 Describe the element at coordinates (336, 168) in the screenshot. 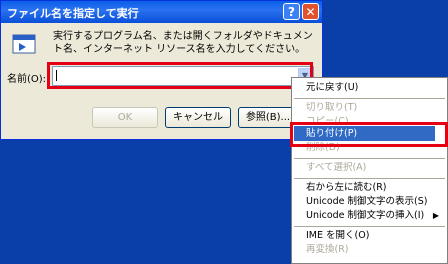

I see `menu-item-select-all: すべて選択(A)` at that location.